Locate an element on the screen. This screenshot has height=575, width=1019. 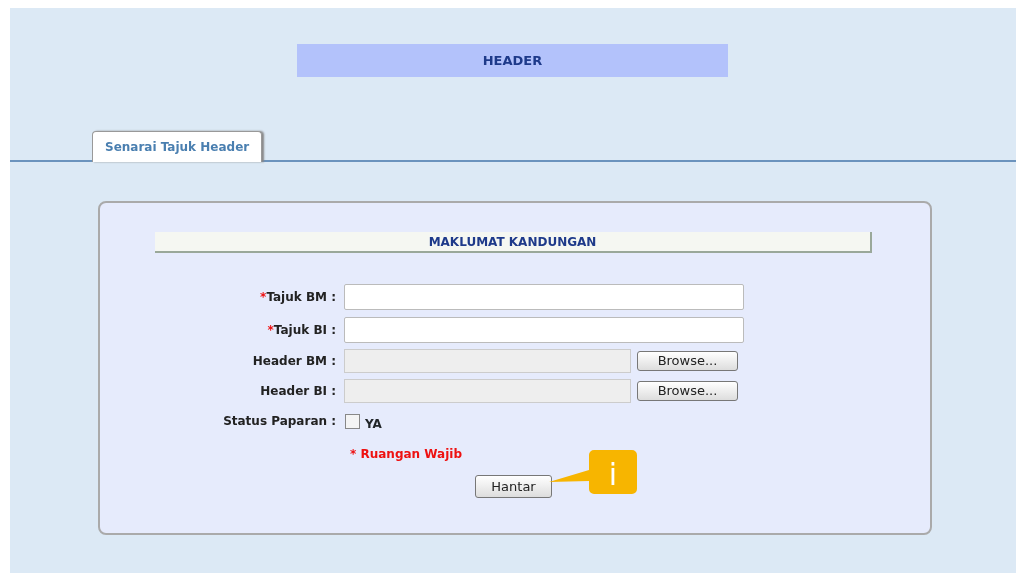
required-note: * Ruangan Wajib is located at coordinates (406, 454).